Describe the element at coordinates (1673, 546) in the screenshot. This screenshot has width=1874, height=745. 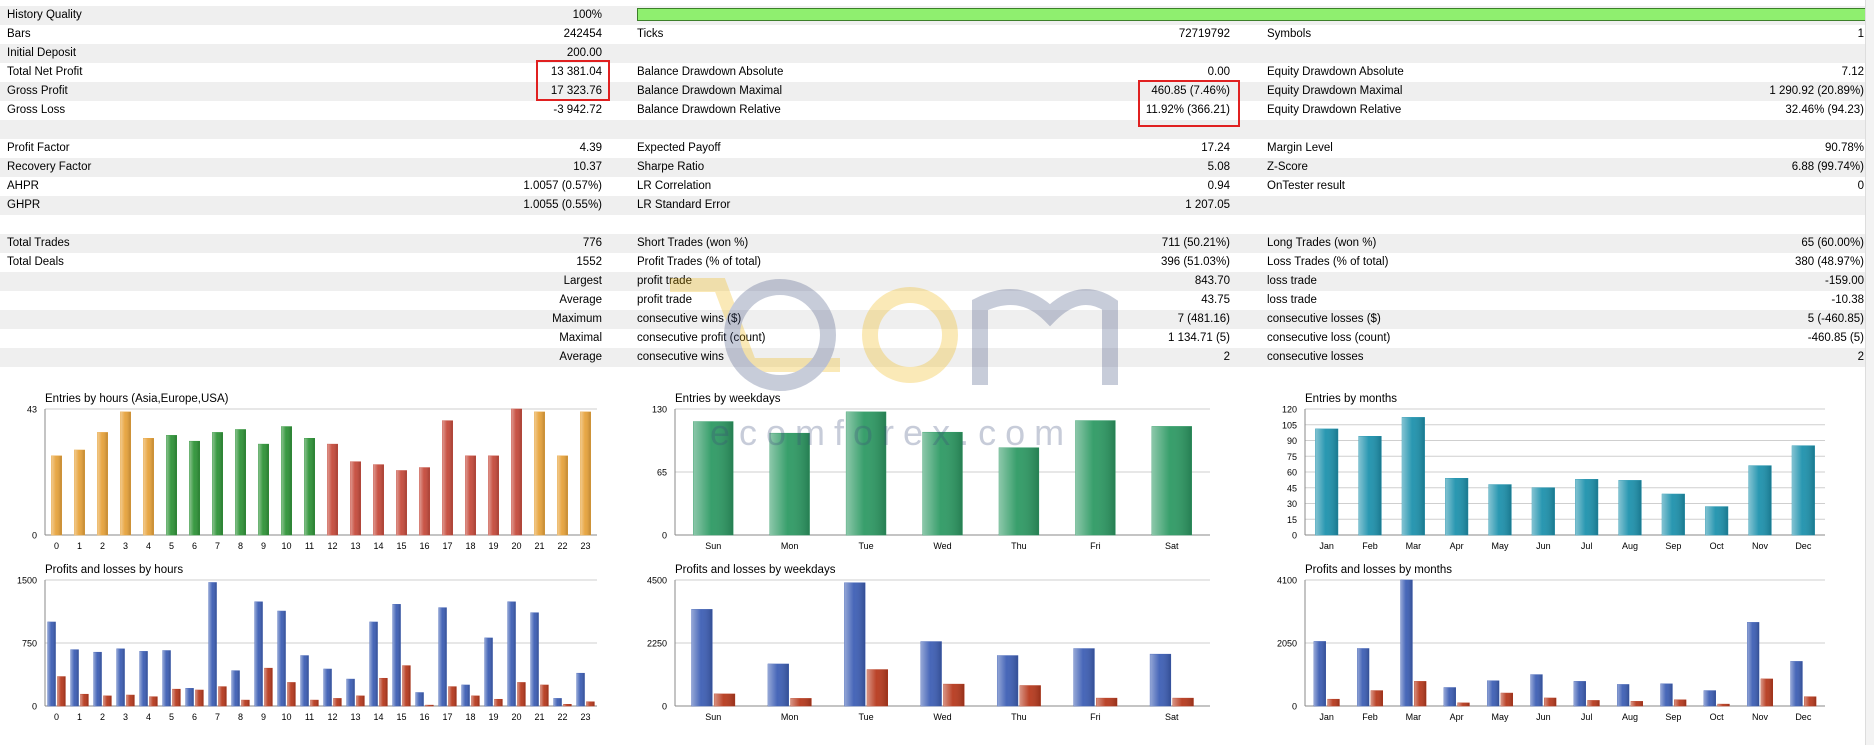
I see `x-tick-label: Sep` at that location.